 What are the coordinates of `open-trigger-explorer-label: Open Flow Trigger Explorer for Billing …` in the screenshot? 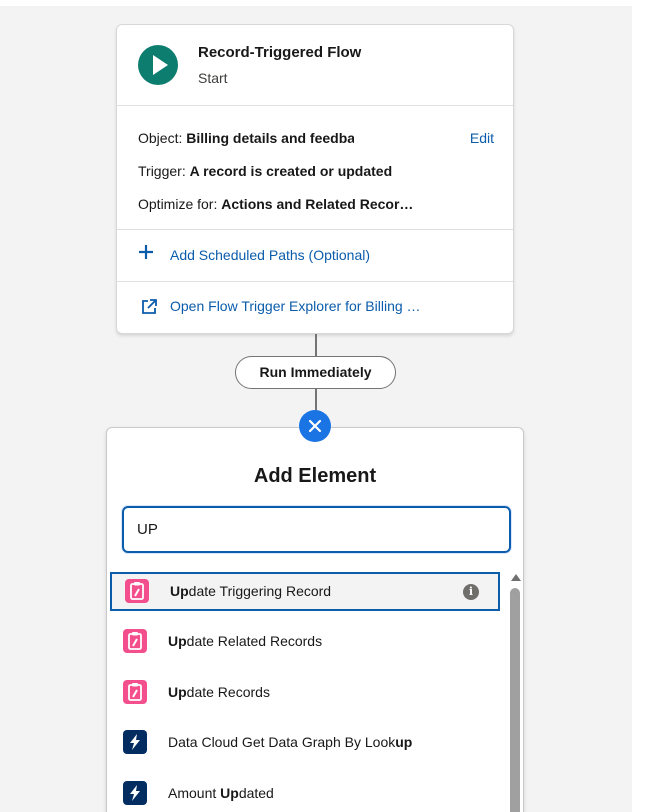 It's located at (295, 306).